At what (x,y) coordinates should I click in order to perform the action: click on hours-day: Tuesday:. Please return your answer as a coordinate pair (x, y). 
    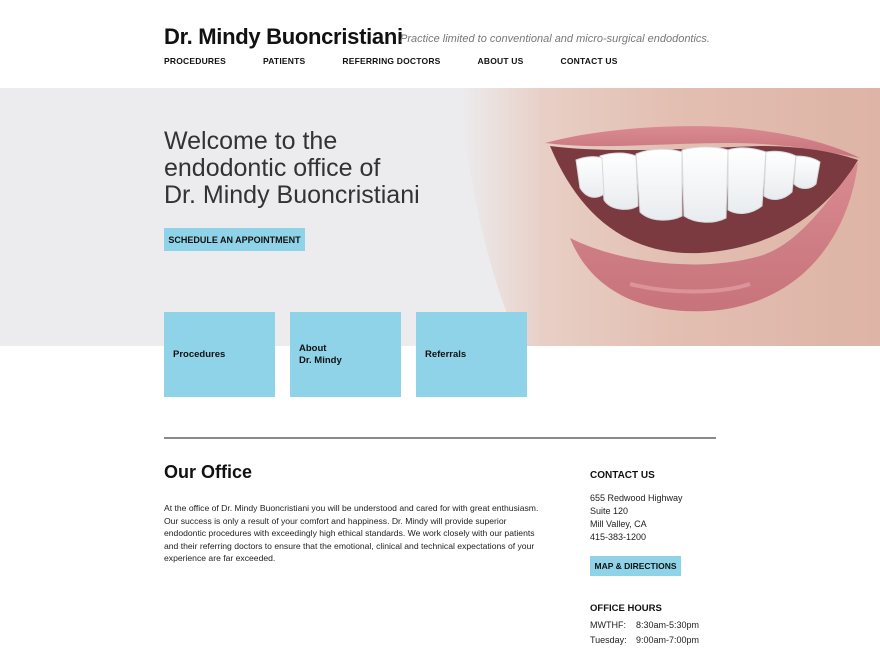
    Looking at the image, I should click on (608, 640).